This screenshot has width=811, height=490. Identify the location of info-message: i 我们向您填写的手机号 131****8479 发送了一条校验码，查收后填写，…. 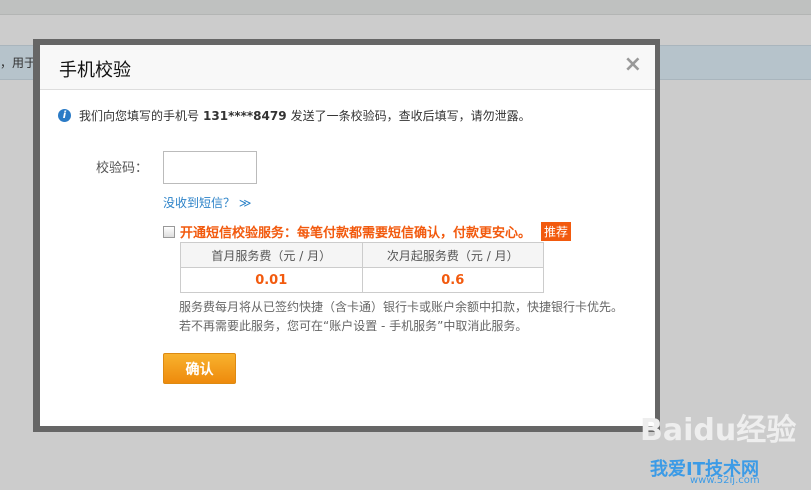
(294, 115).